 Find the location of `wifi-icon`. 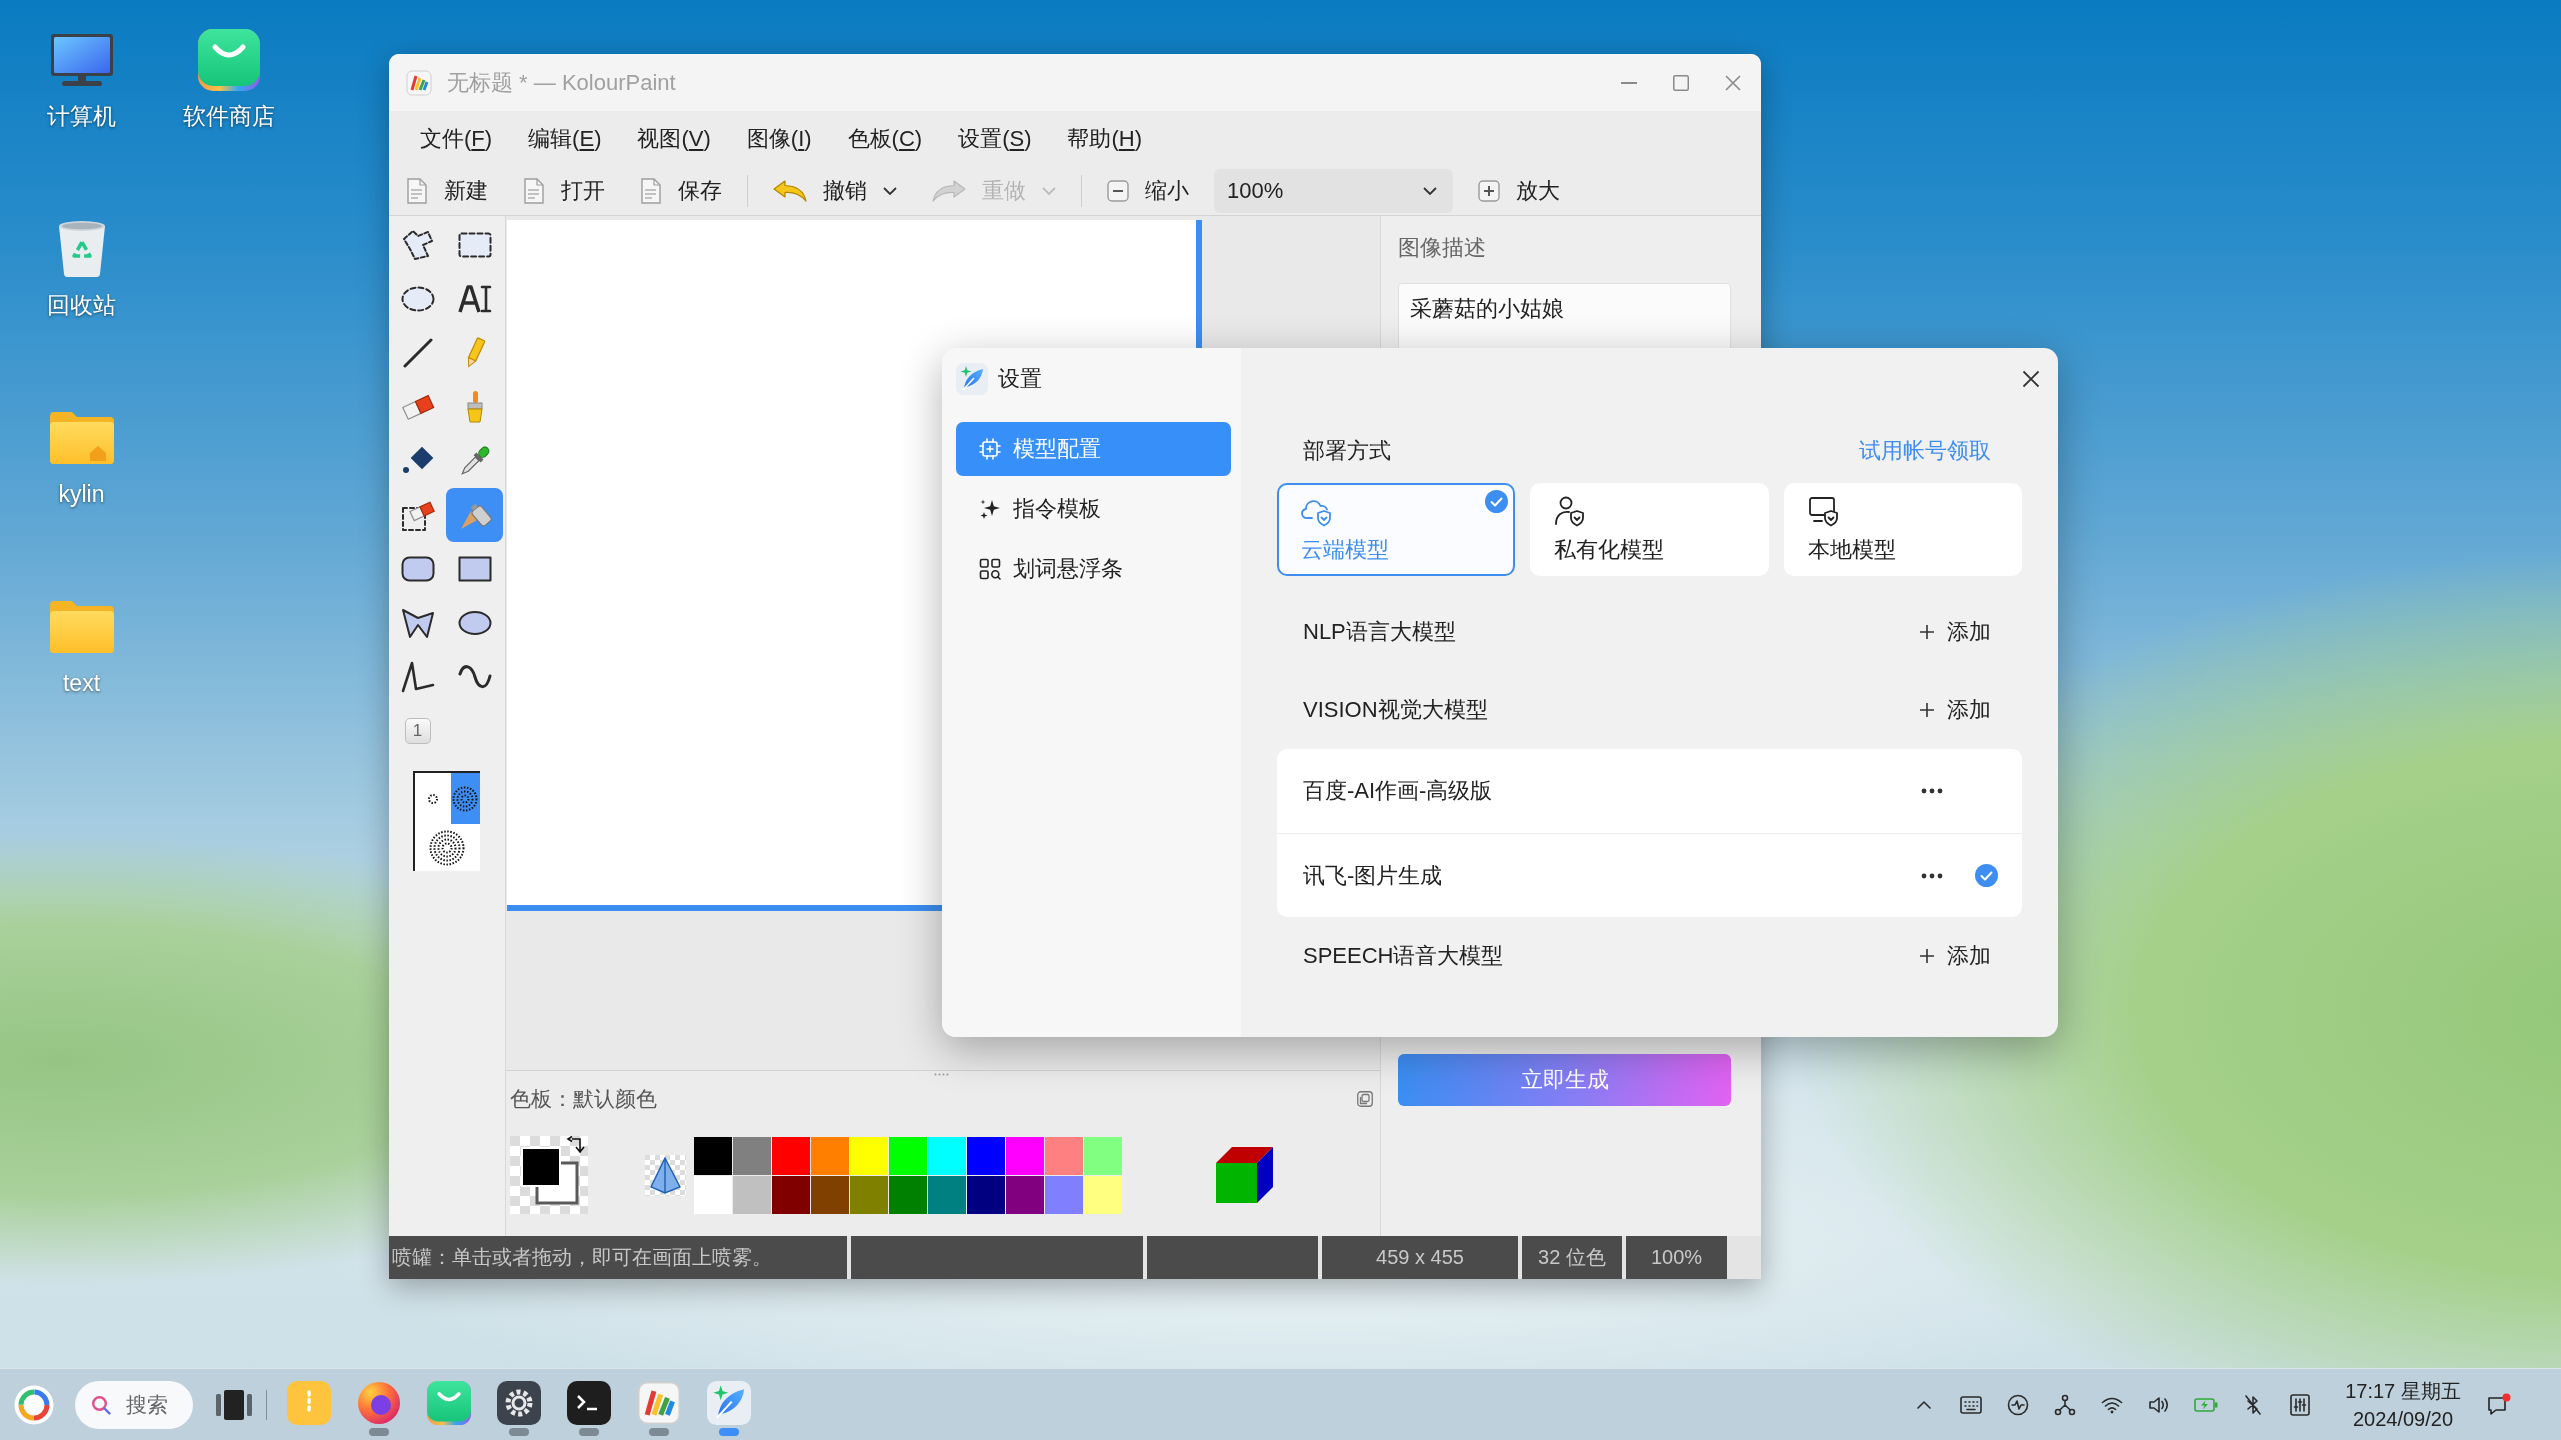

wifi-icon is located at coordinates (2111, 1404).